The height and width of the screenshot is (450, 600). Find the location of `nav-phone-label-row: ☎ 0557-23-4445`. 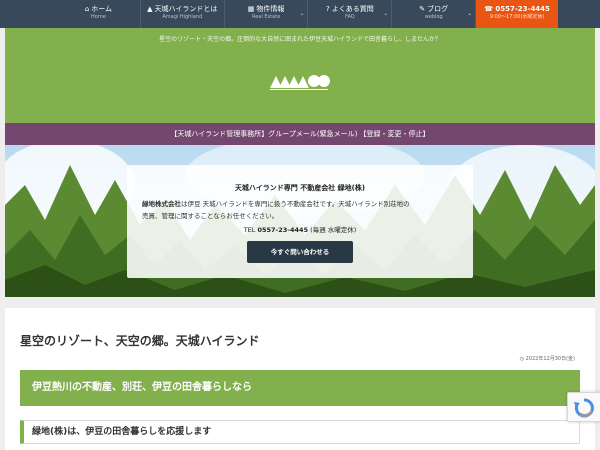

nav-phone-label-row: ☎ 0557-23-4445 is located at coordinates (517, 7).